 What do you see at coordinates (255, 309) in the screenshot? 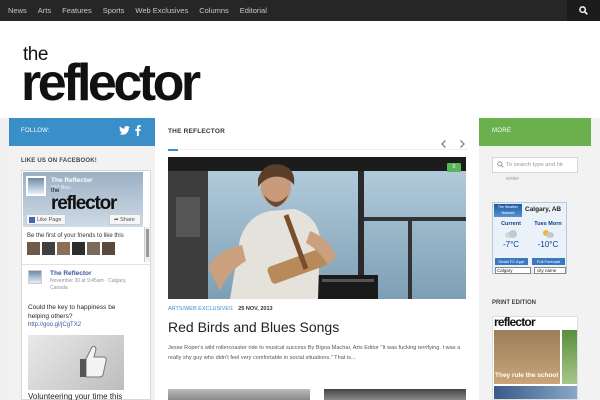
I see `article-date: 25 NOV, 2013` at bounding box center [255, 309].